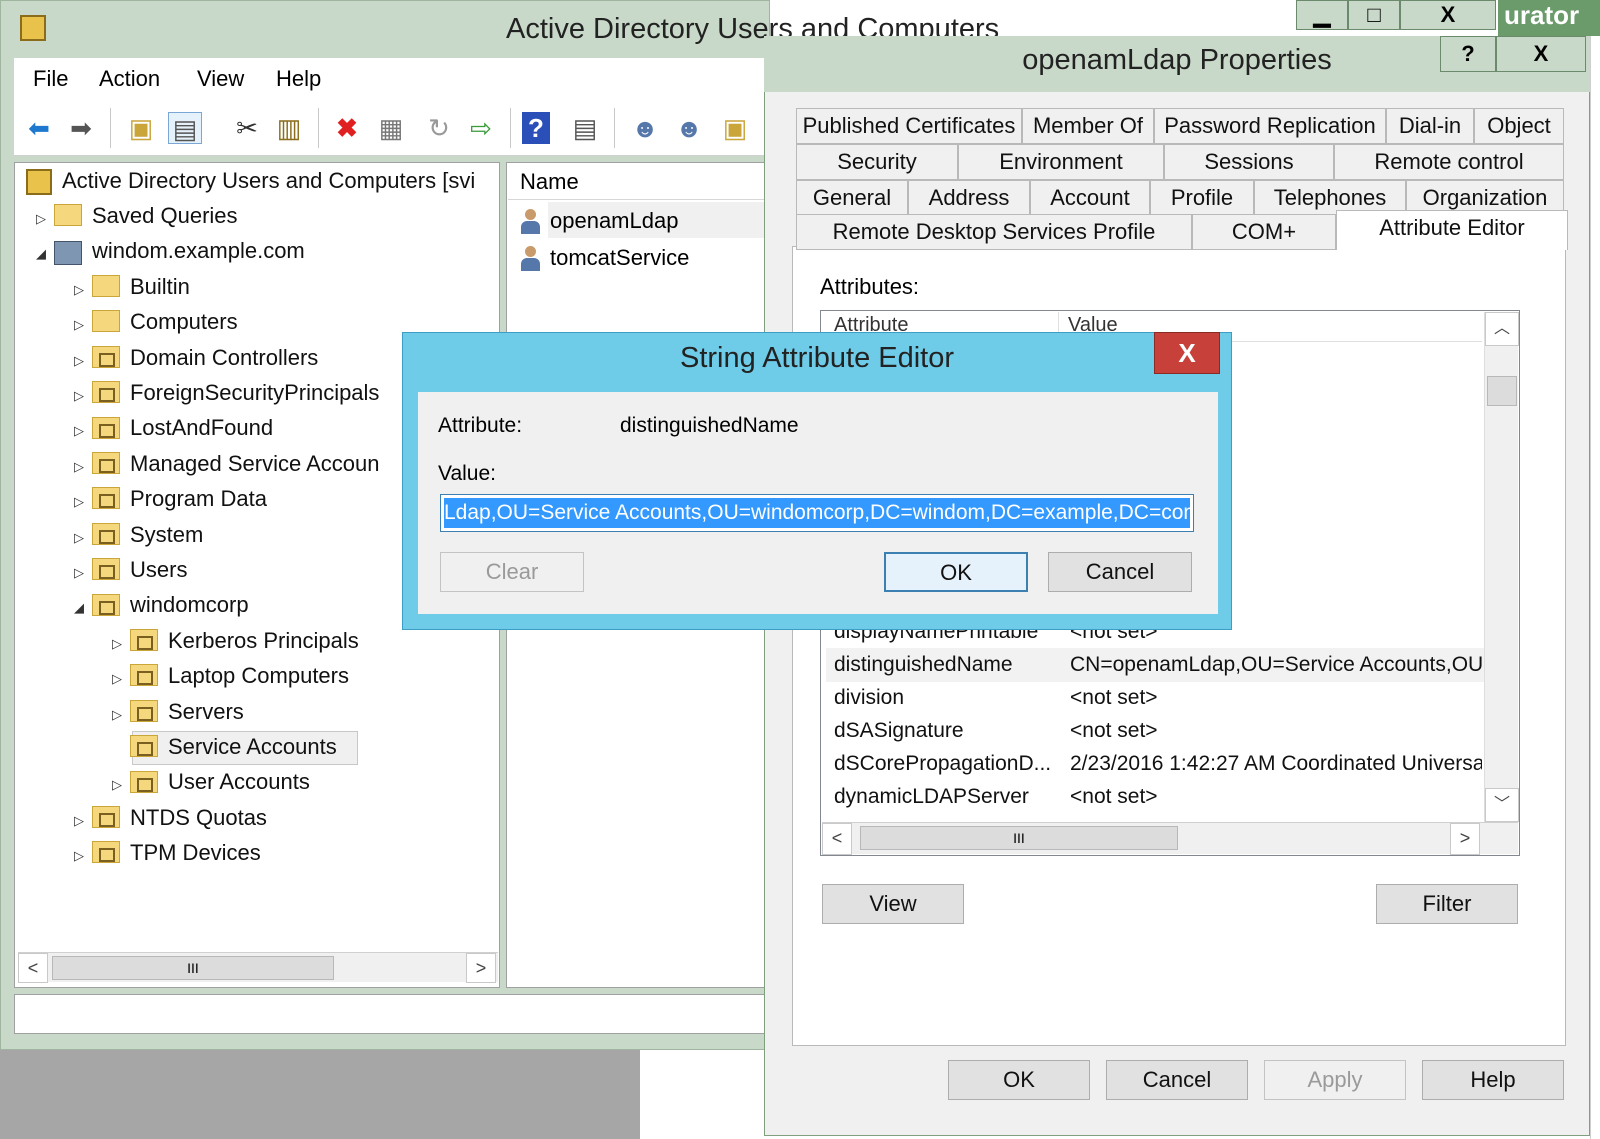  I want to click on scroll-up-icon: ︿, so click(1502, 329).